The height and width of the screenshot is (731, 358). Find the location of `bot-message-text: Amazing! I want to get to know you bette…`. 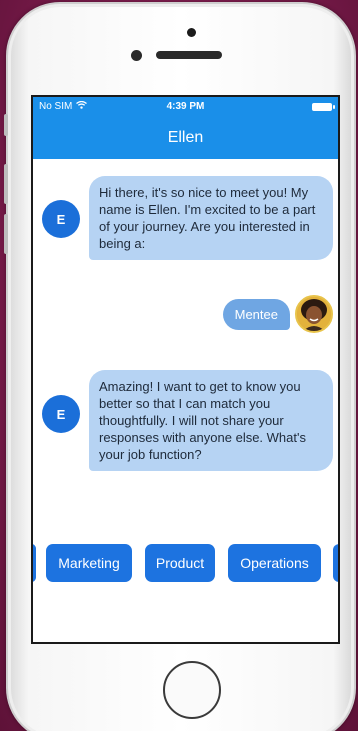

bot-message-text: Amazing! I want to get to know you bette… is located at coordinates (202, 420).